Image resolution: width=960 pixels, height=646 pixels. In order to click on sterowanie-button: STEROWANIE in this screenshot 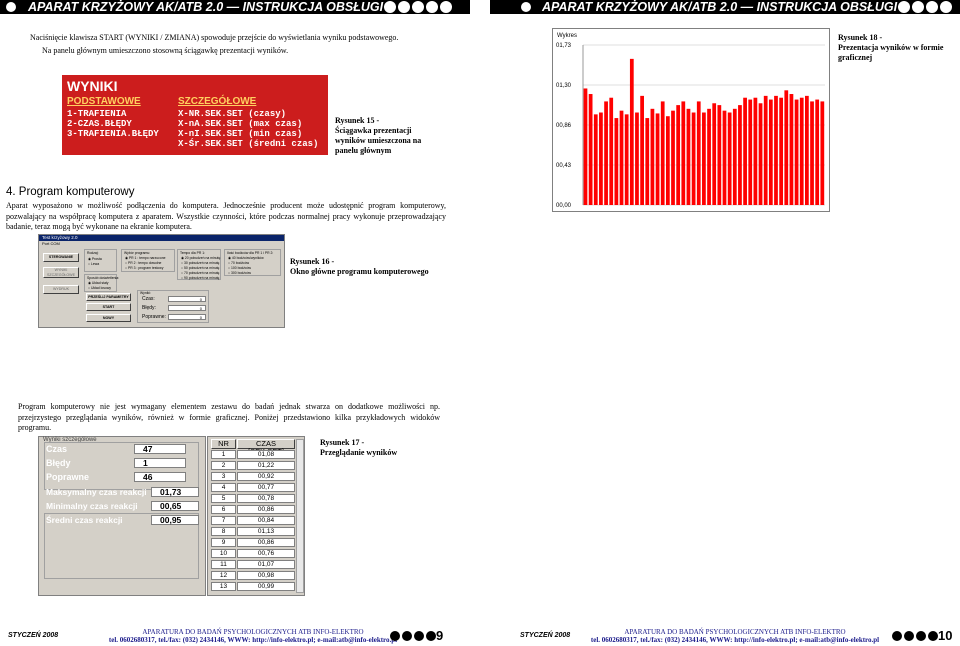, I will do `click(61, 257)`.